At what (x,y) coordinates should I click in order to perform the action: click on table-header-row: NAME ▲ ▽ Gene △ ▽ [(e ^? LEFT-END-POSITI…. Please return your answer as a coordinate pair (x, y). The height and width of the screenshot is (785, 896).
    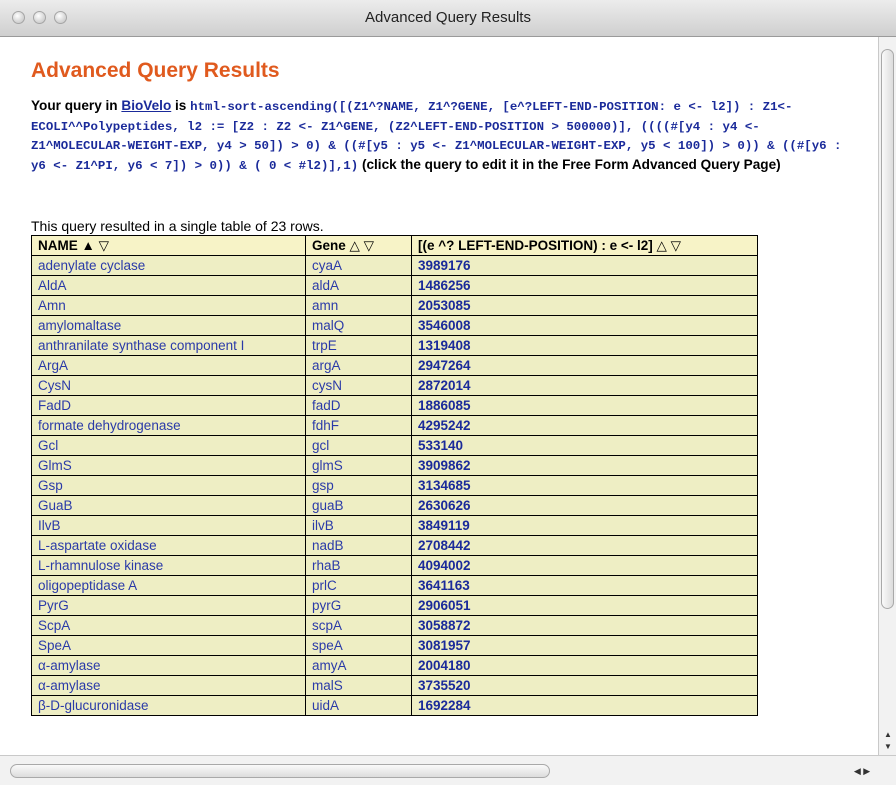
    Looking at the image, I should click on (394, 245).